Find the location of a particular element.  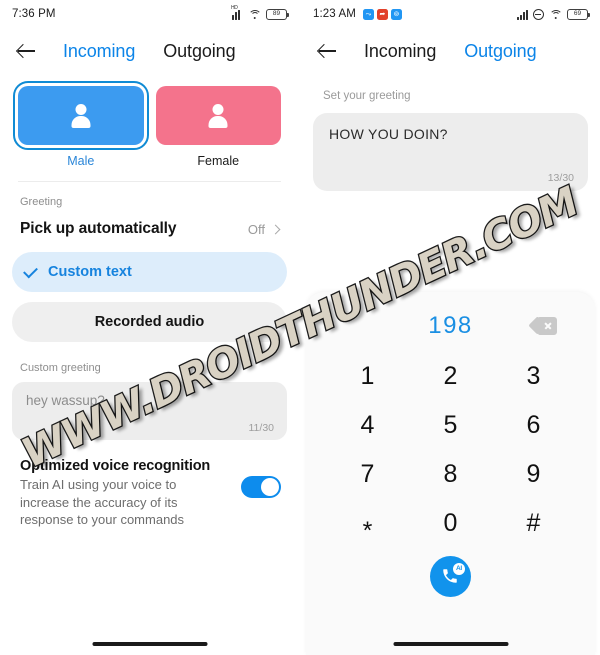

dialed-number: 198 is located at coordinates (450, 326).